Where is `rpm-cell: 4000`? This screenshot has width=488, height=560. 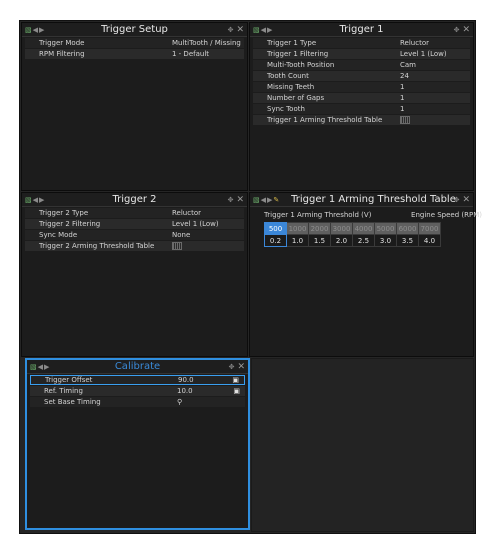
rpm-cell: 4000 is located at coordinates (363, 228).